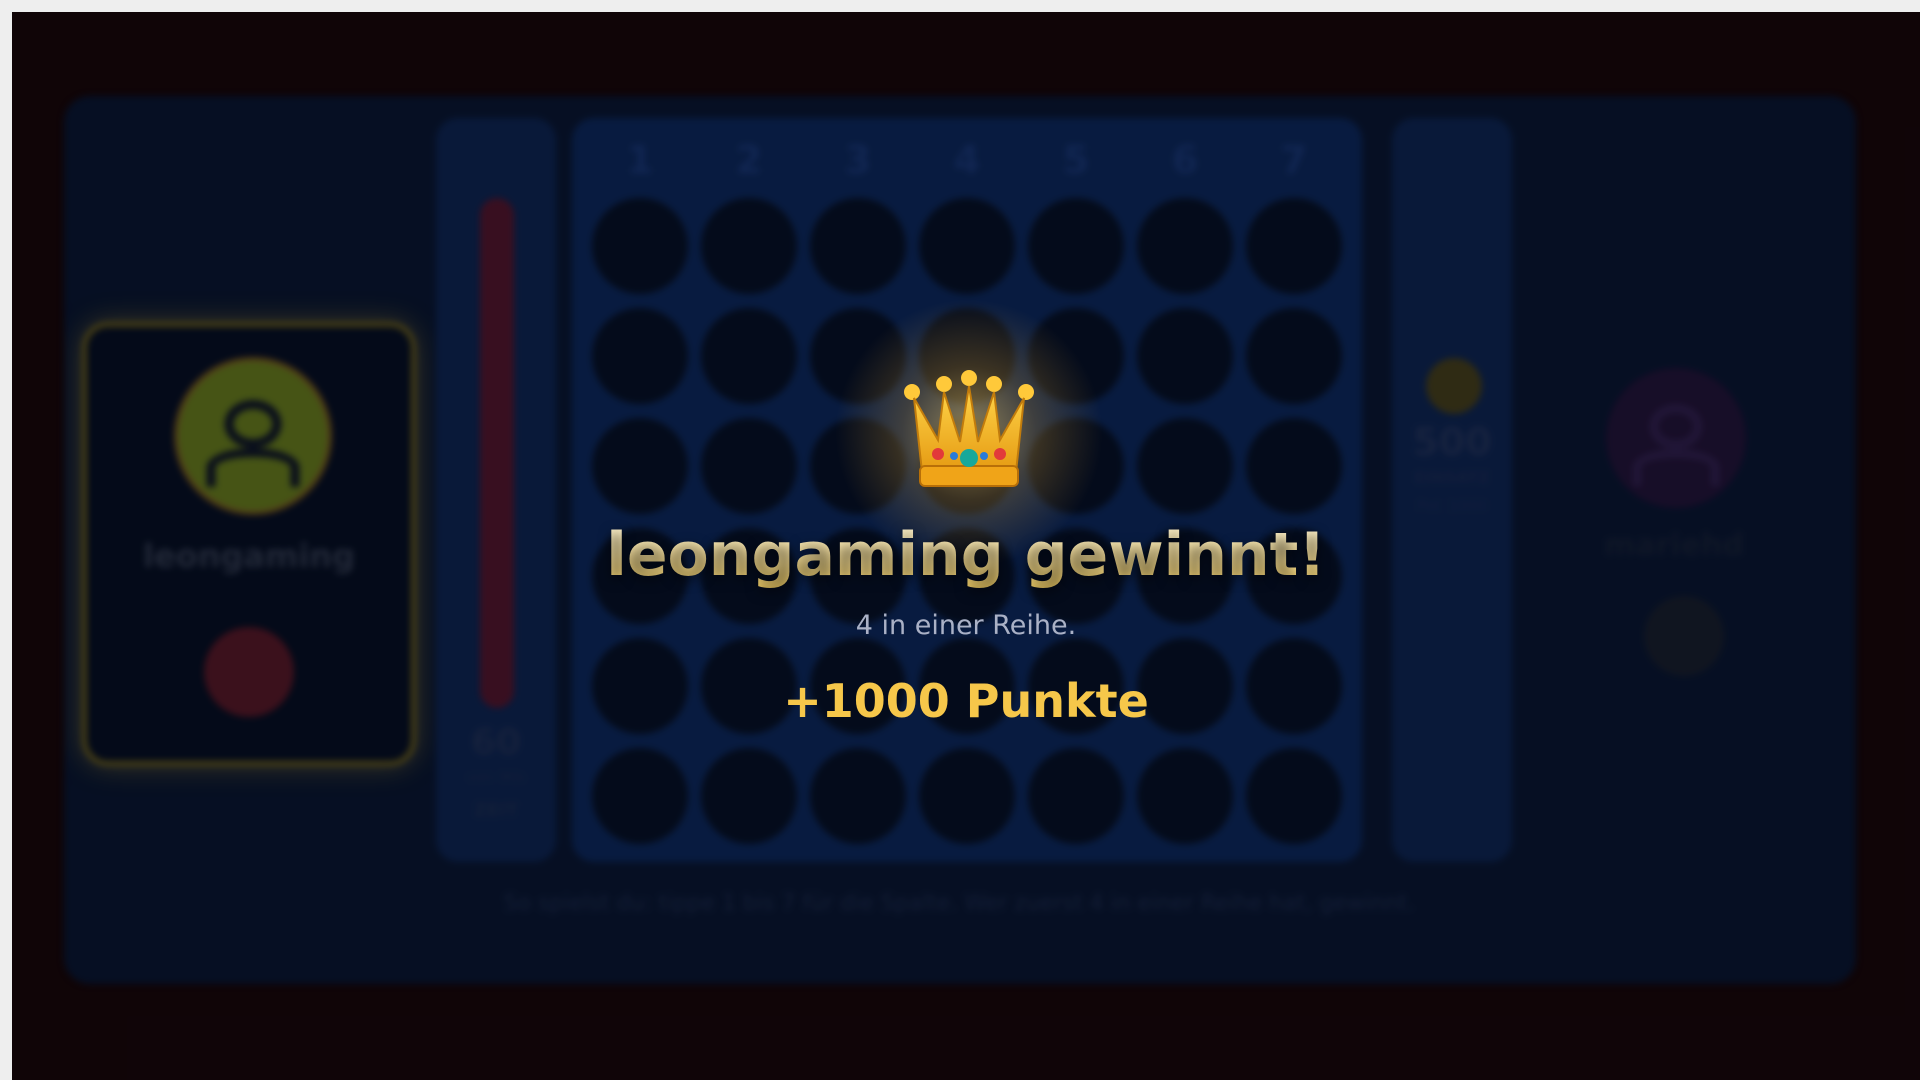 Image resolution: width=1920 pixels, height=1080 pixels. I want to click on win-title: leongaming gewinnt!, so click(966, 555).